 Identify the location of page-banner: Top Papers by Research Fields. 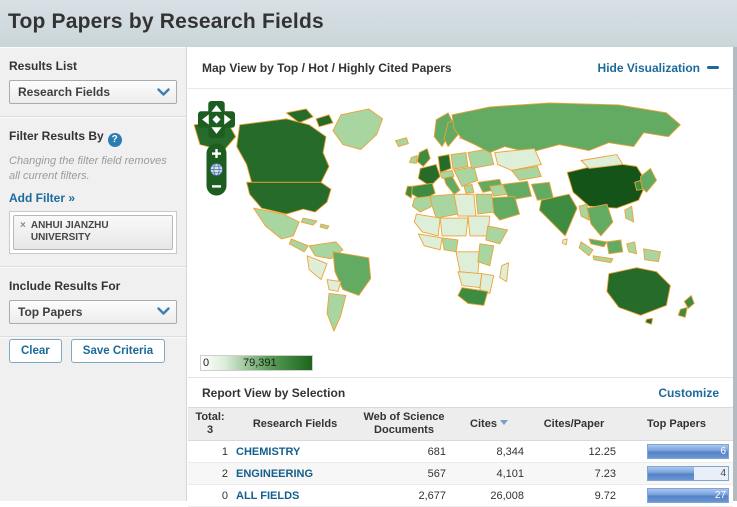
(368, 23).